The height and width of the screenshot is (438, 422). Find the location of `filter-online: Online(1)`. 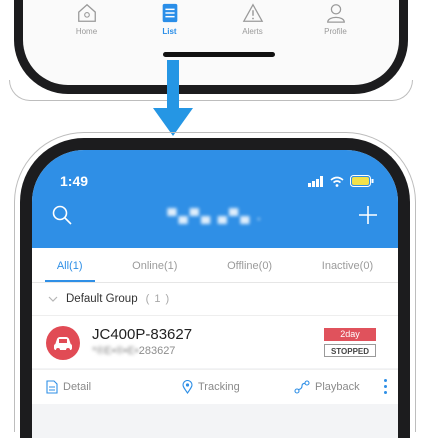

filter-online: Online(1) is located at coordinates (154, 265).